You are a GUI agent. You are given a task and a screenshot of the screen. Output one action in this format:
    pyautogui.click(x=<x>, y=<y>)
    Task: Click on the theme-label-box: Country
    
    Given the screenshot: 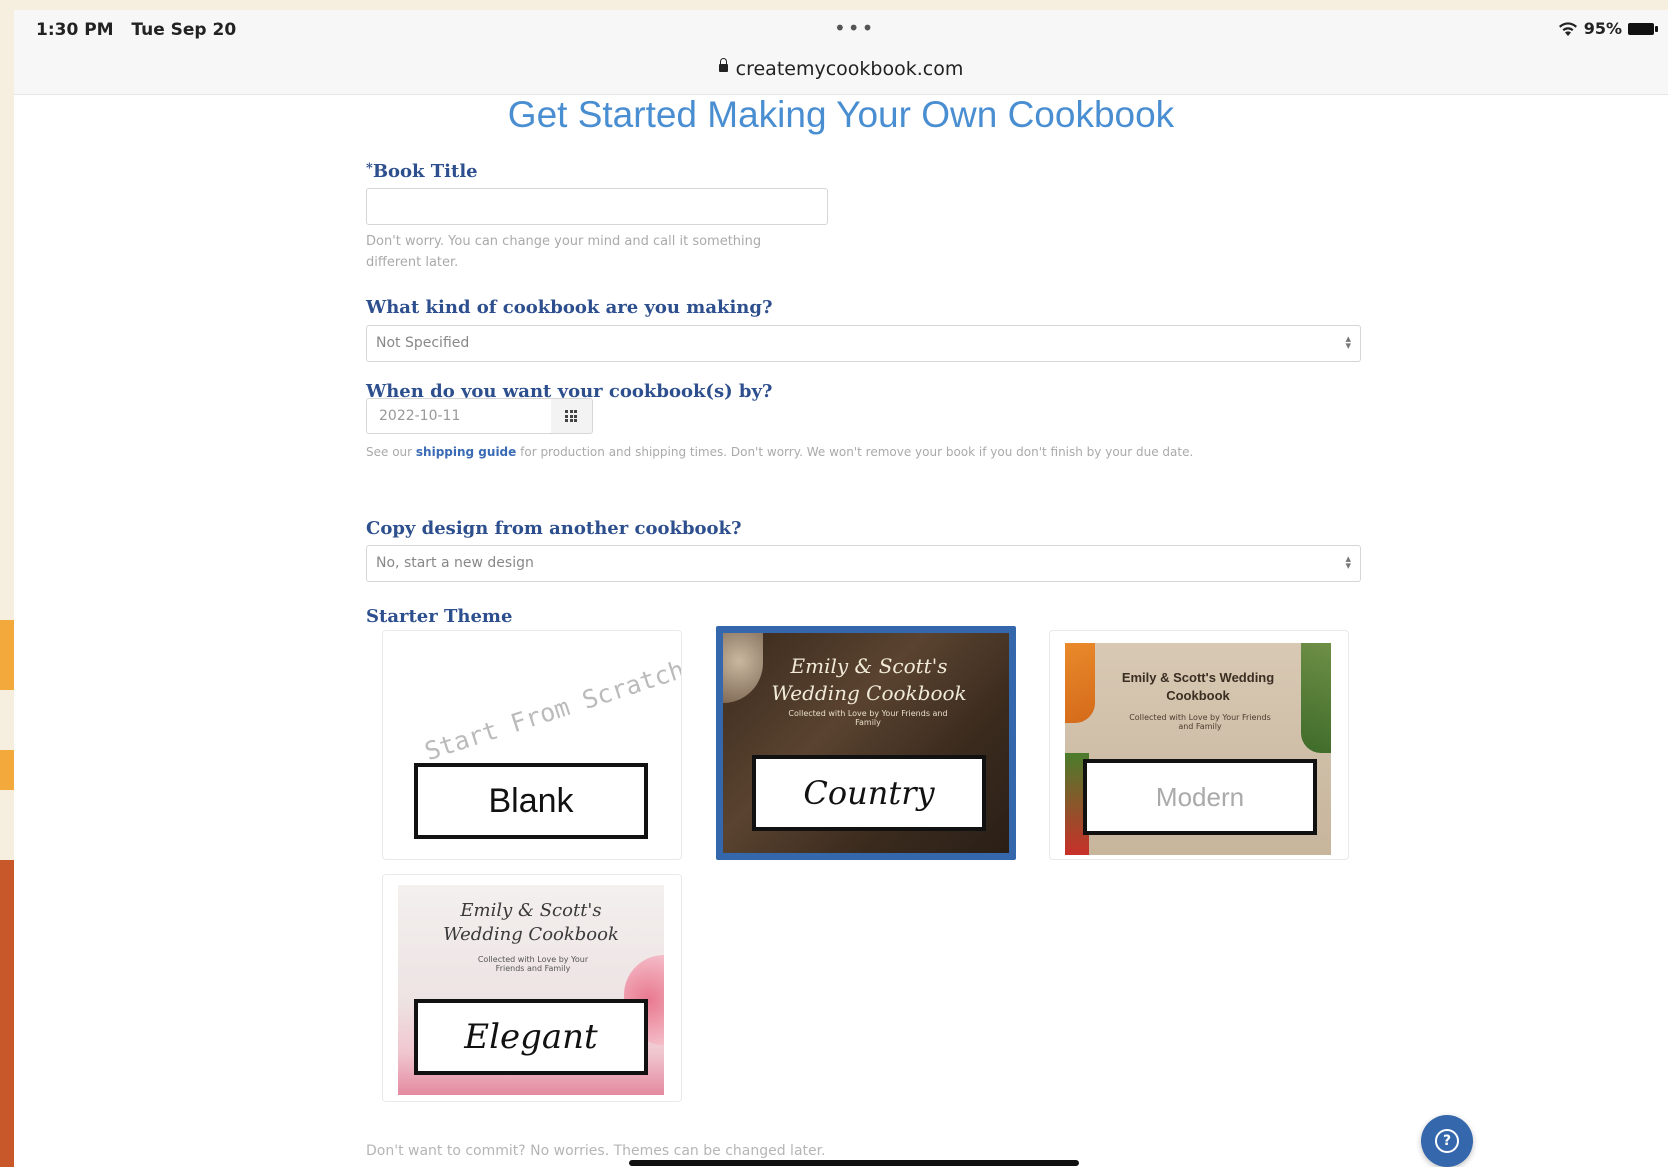 What is the action you would take?
    pyautogui.click(x=869, y=793)
    